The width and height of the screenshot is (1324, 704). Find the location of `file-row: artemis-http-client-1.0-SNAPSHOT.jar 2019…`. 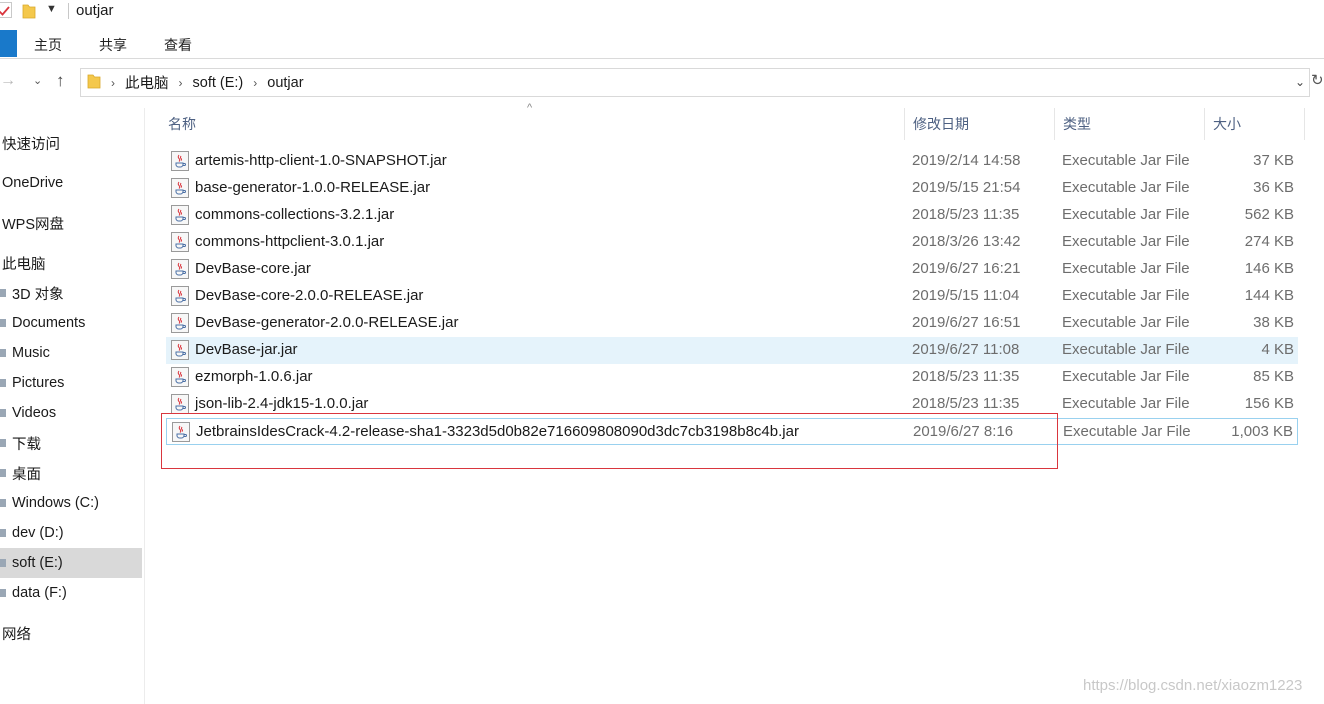

file-row: artemis-http-client-1.0-SNAPSHOT.jar 2019… is located at coordinates (732, 161).